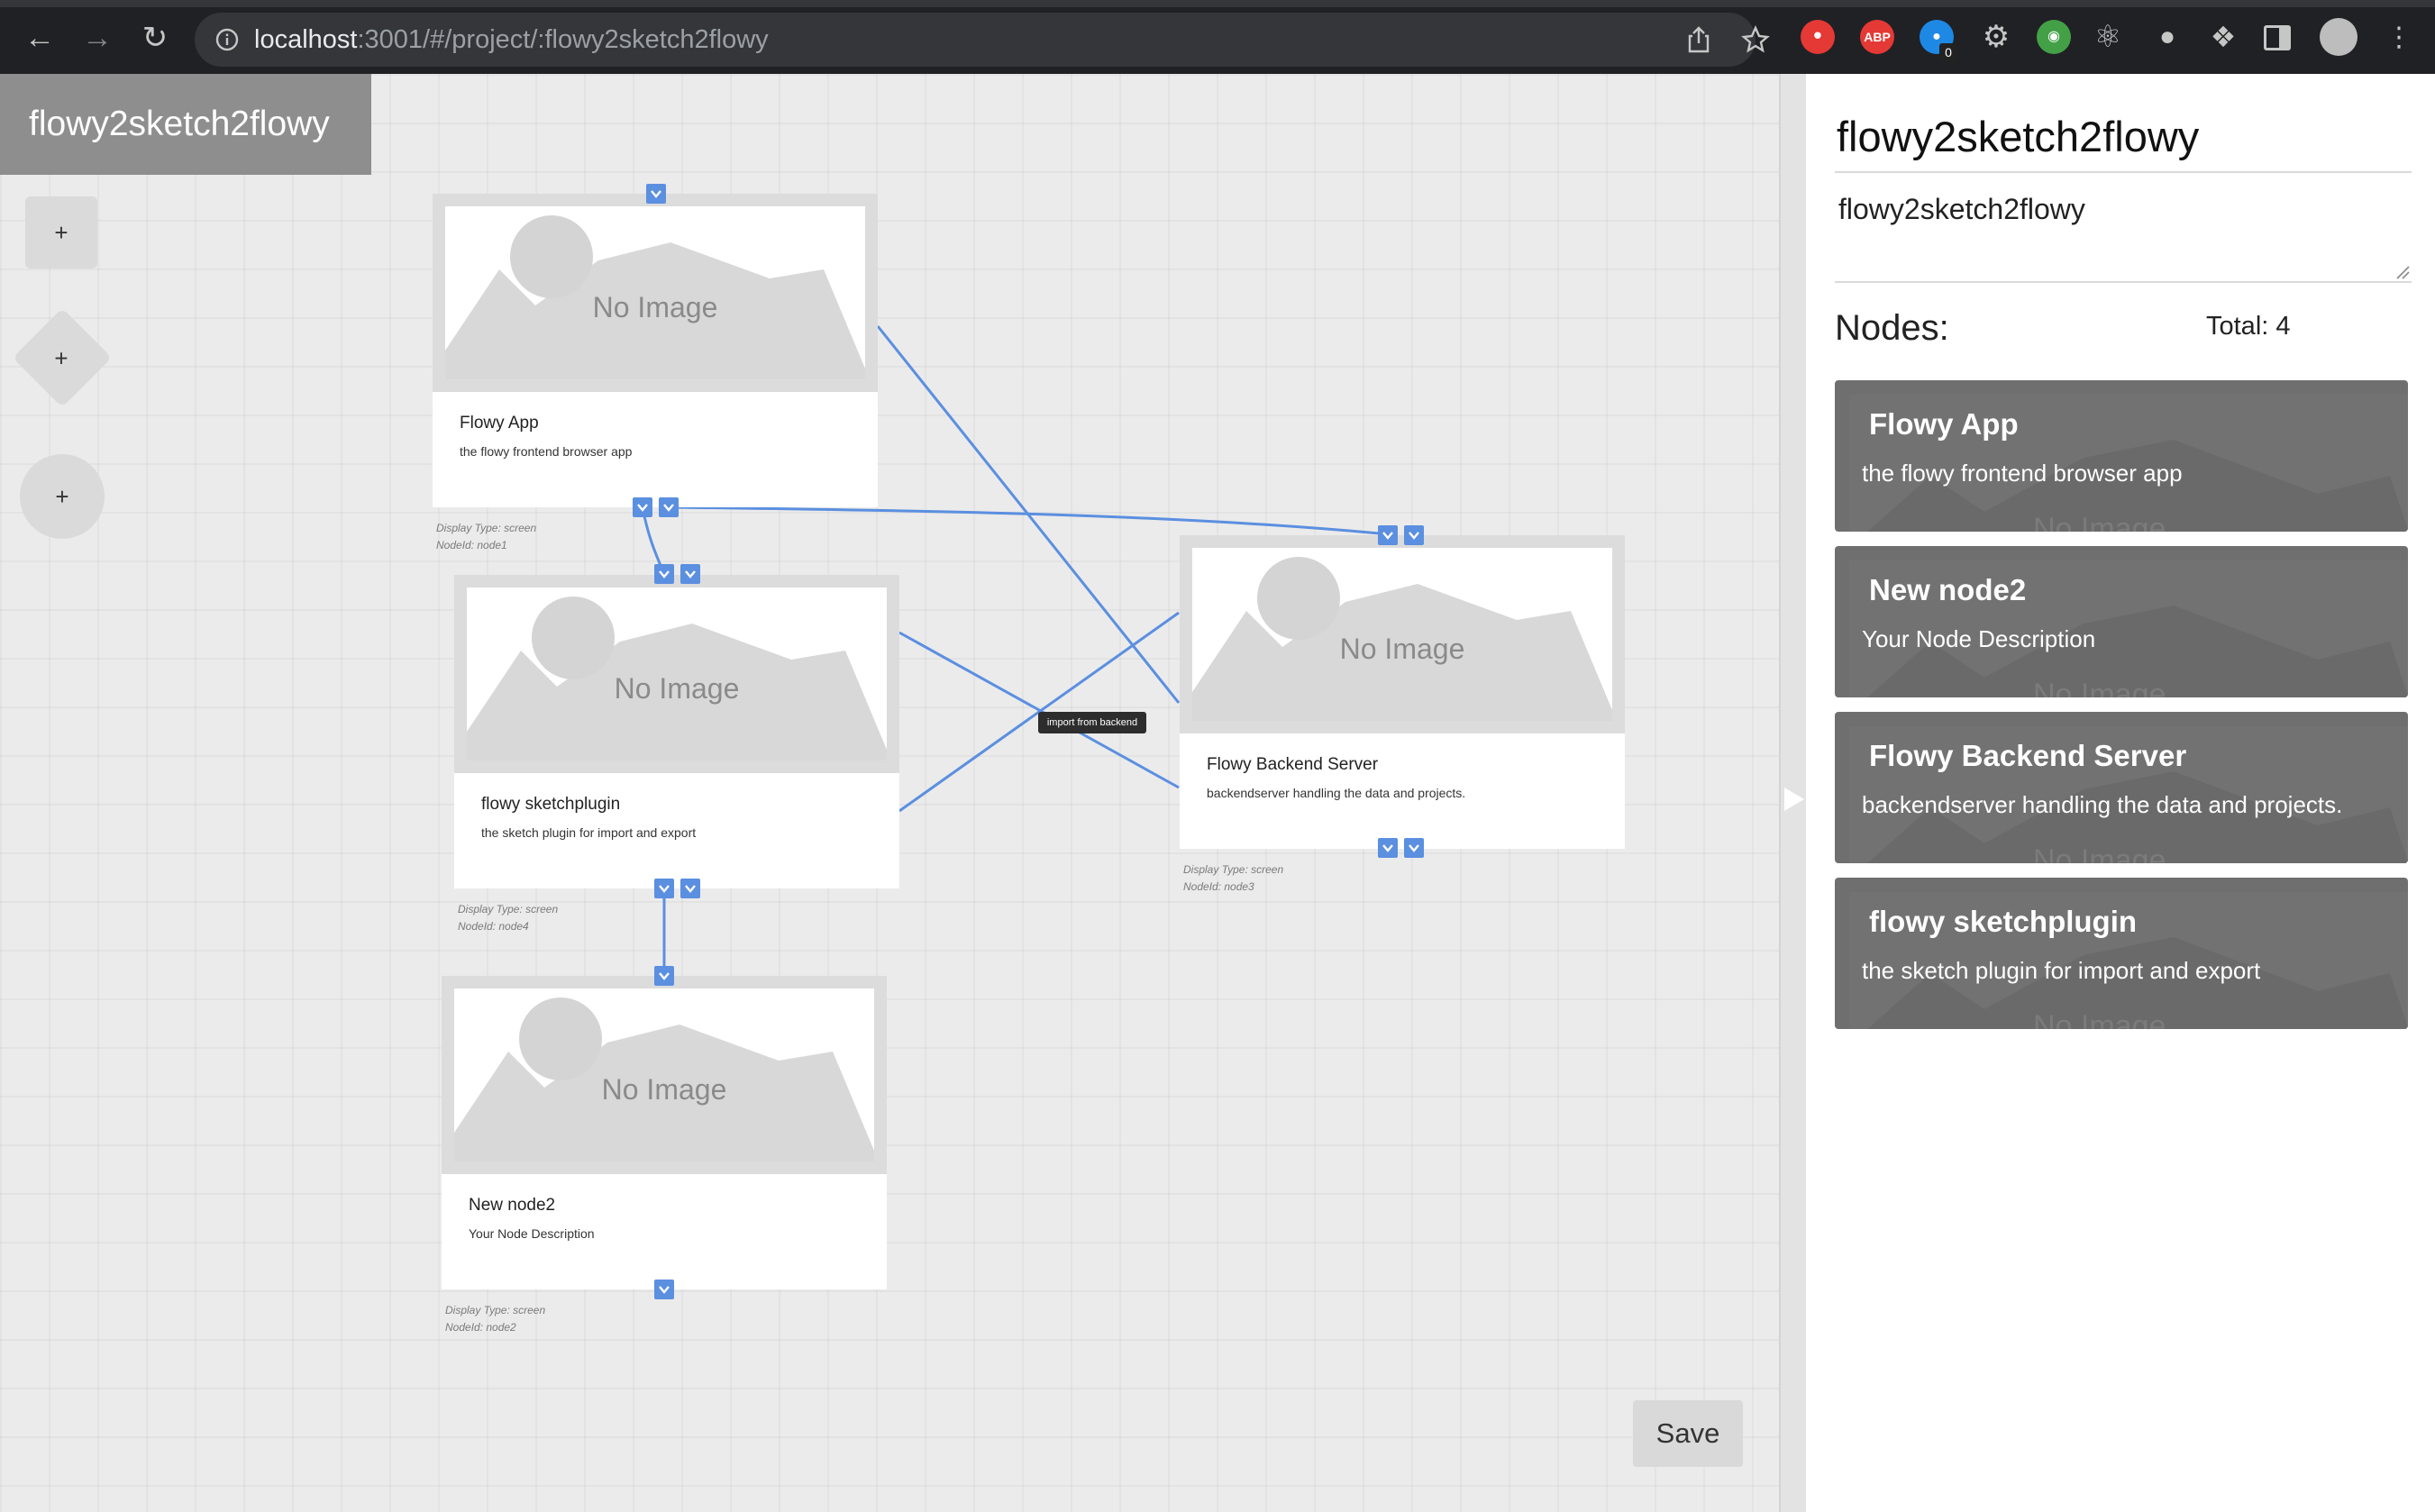  Describe the element at coordinates (1794, 799) in the screenshot. I see `expand-arrow-icon` at that location.